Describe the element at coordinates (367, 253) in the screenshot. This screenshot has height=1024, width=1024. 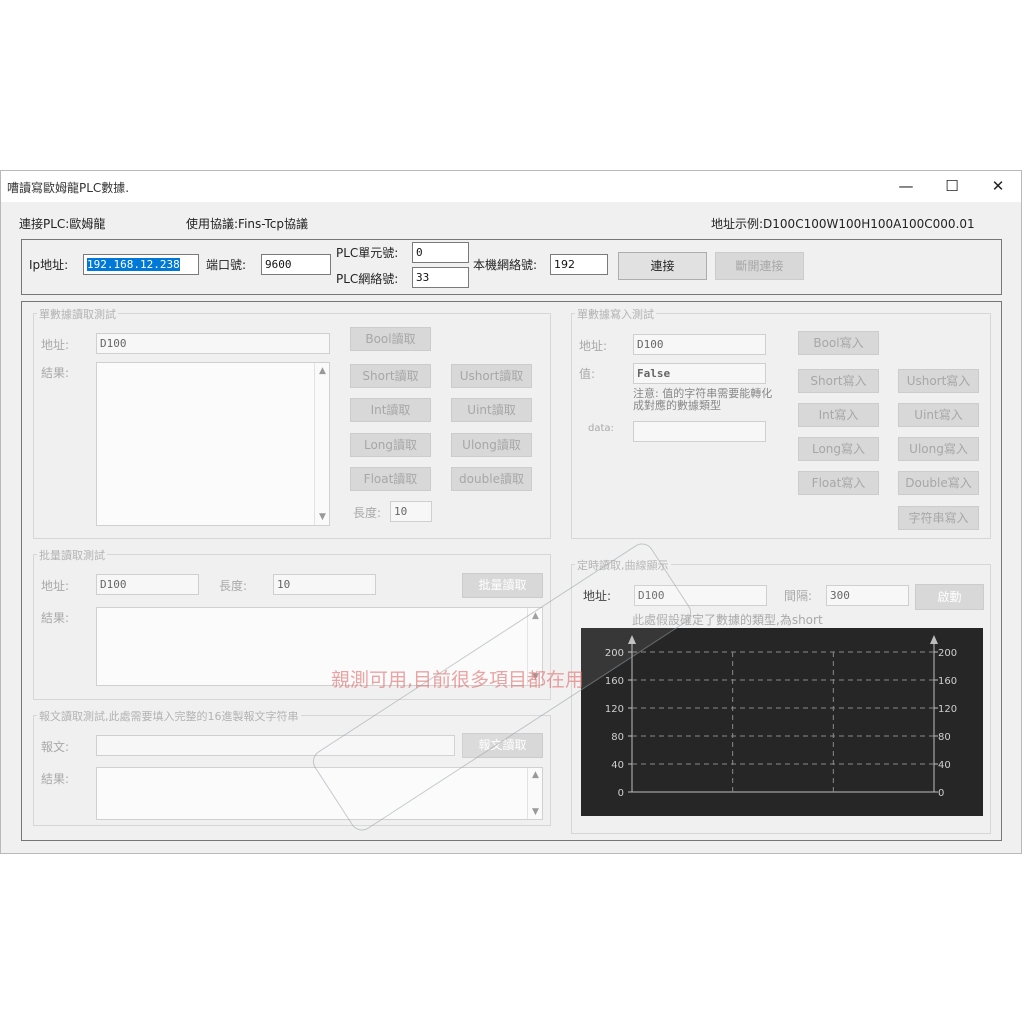
I see `plc-unit-label: PLC單元號:` at that location.